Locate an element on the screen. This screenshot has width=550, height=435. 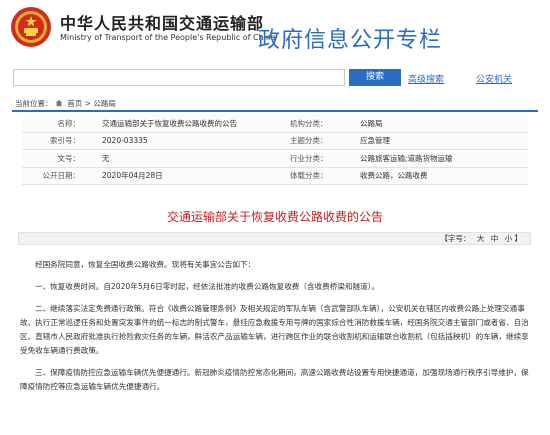
meta-key: 行业分类： is located at coordinates (320, 158).